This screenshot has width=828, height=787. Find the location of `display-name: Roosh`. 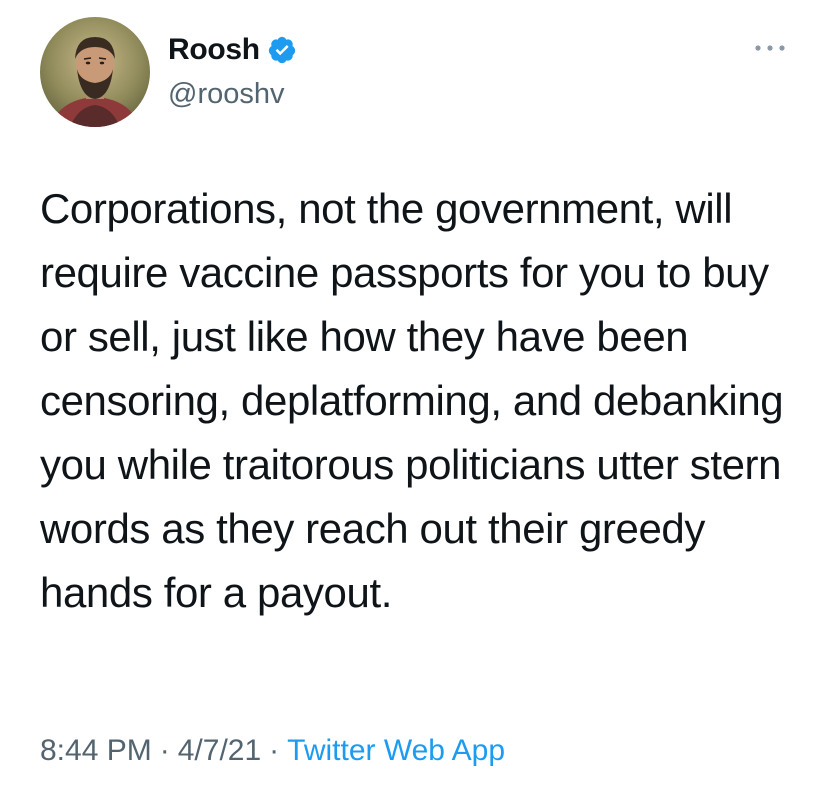

display-name: Roosh is located at coordinates (214, 50).